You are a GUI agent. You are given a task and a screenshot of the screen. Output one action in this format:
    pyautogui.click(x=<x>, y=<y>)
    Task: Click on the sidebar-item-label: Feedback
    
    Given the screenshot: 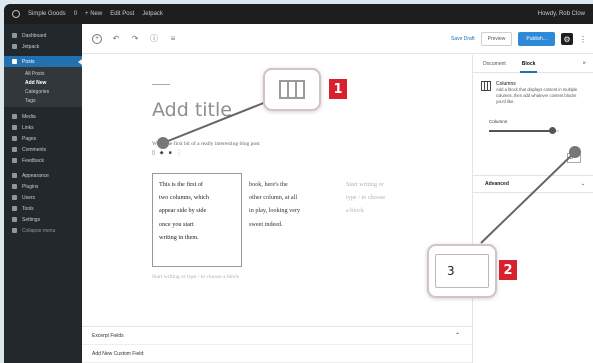 What is the action you would take?
    pyautogui.click(x=33, y=160)
    